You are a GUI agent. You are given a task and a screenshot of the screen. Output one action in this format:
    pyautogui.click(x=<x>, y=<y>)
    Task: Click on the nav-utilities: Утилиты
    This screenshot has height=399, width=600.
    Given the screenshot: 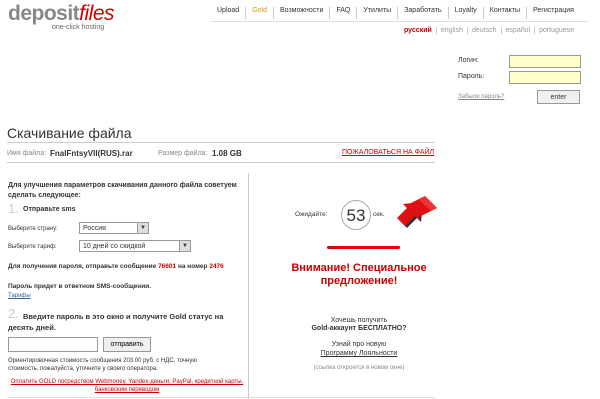 What is the action you would take?
    pyautogui.click(x=376, y=13)
    